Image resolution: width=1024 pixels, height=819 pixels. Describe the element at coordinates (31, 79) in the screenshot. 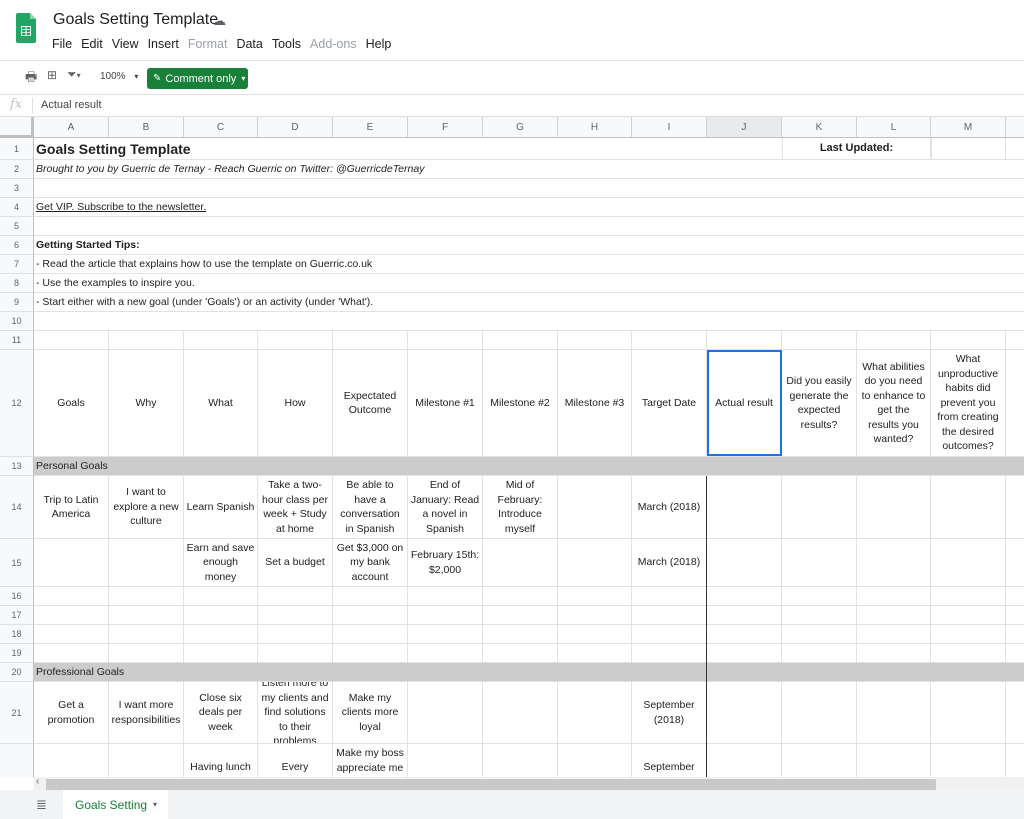

I see `print-icon: 🖶` at that location.